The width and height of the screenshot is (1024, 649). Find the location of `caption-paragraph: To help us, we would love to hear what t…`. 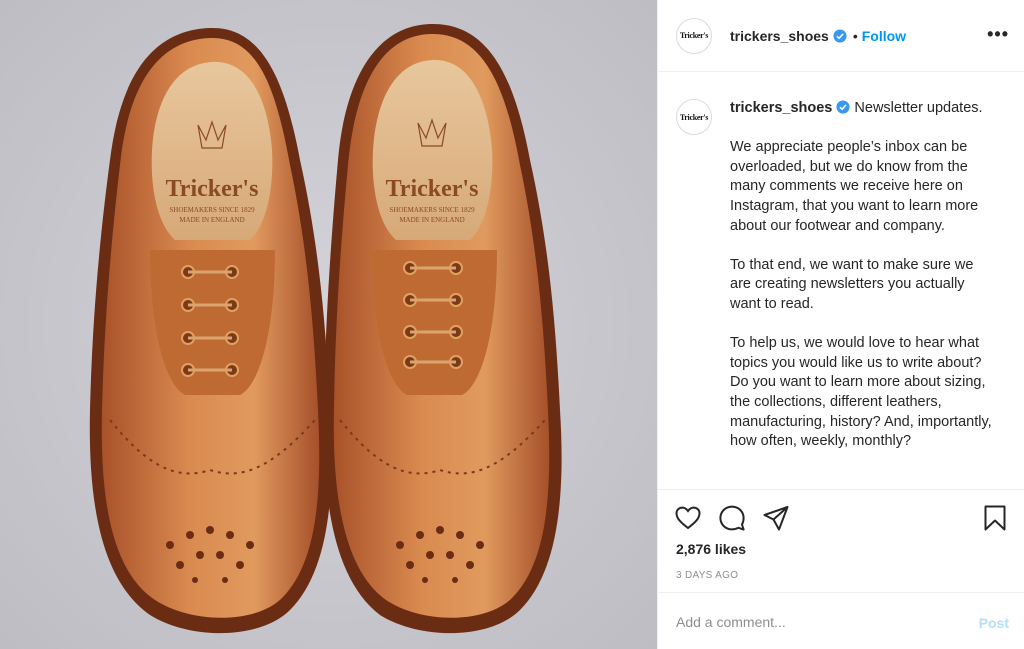

caption-paragraph: To help us, we would love to hear what t… is located at coordinates (861, 392).